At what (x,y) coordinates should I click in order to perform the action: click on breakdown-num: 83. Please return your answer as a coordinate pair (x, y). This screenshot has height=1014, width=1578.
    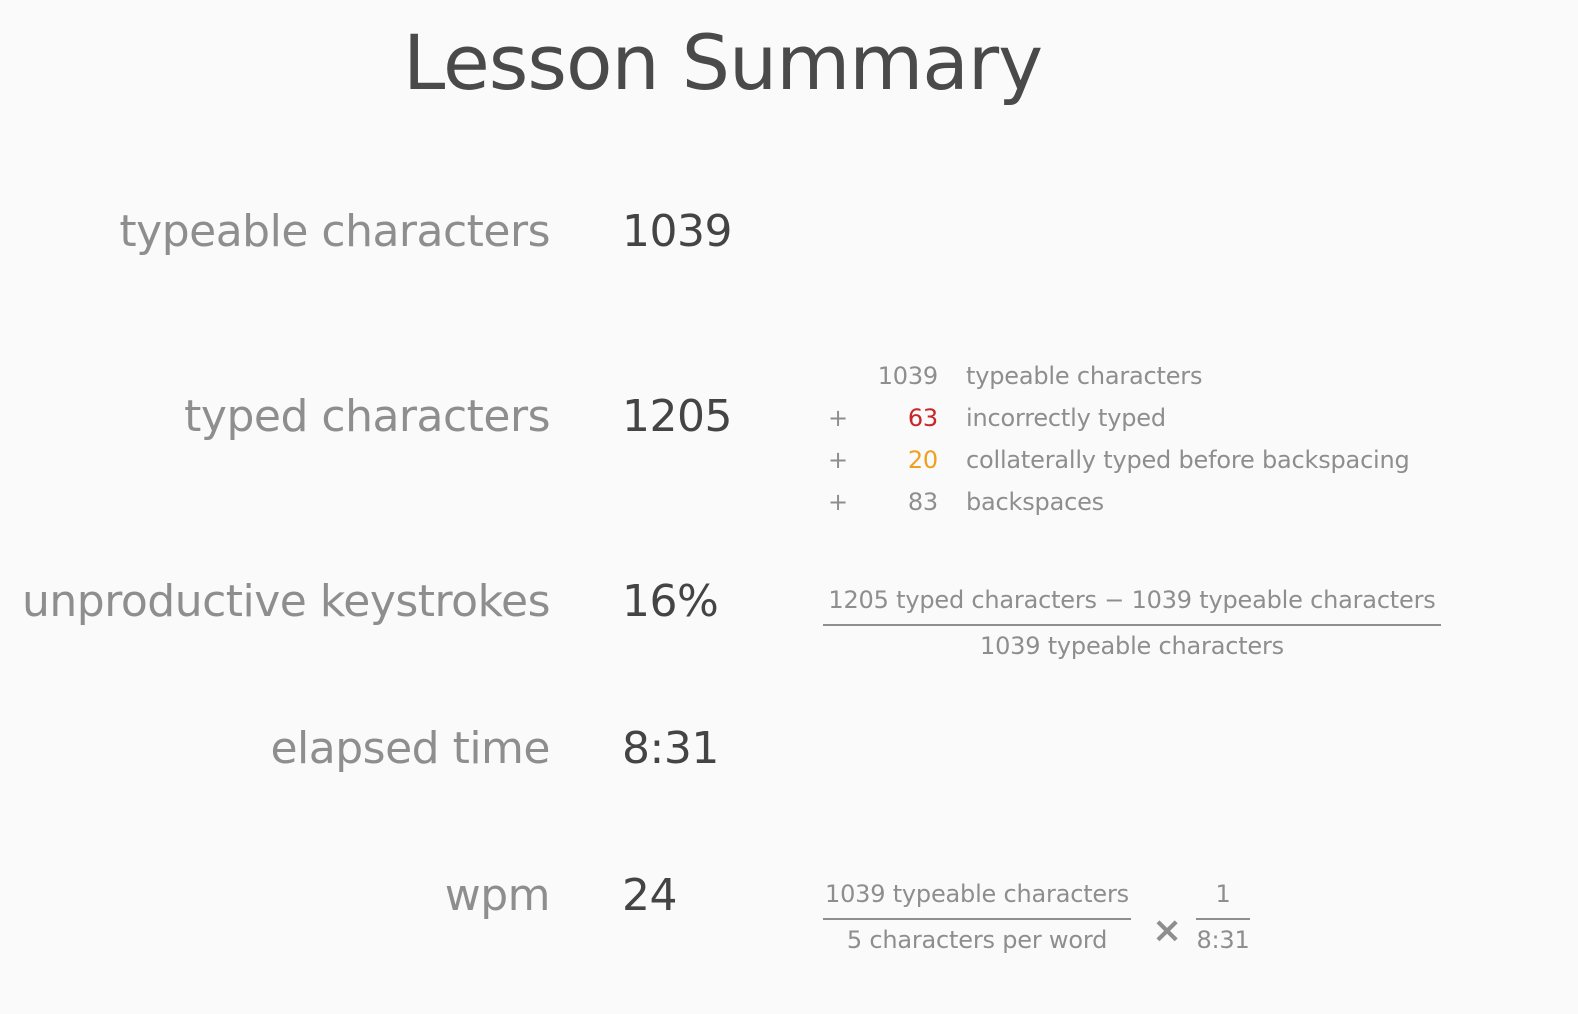
    Looking at the image, I should click on (922, 502).